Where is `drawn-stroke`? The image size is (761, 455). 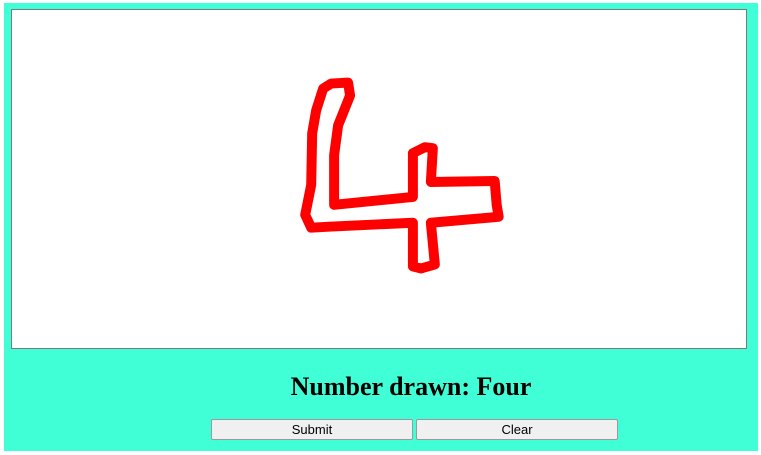 drawn-stroke is located at coordinates (402, 175).